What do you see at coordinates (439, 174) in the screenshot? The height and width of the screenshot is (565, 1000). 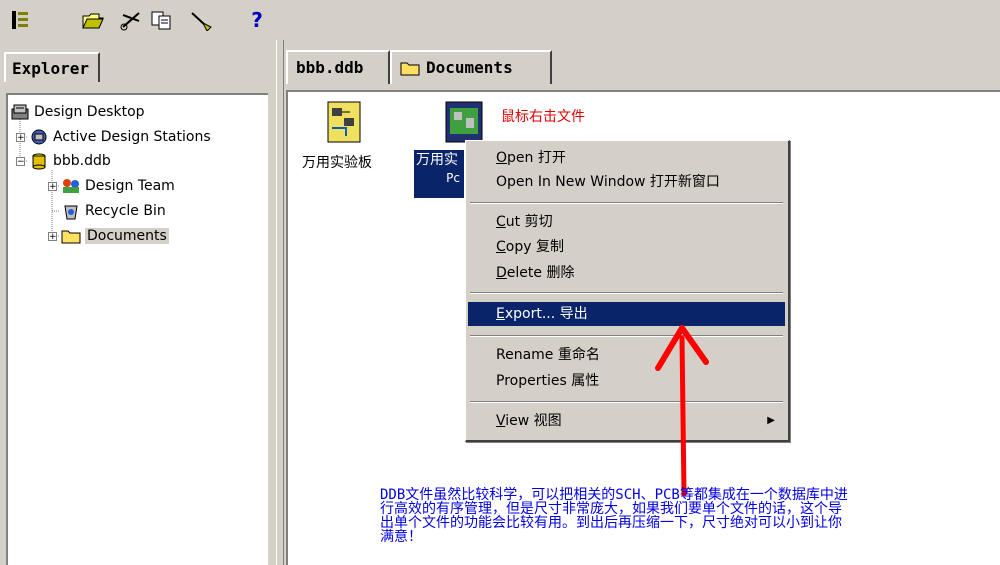 I see `file-label-selected: 万用实 Pc` at bounding box center [439, 174].